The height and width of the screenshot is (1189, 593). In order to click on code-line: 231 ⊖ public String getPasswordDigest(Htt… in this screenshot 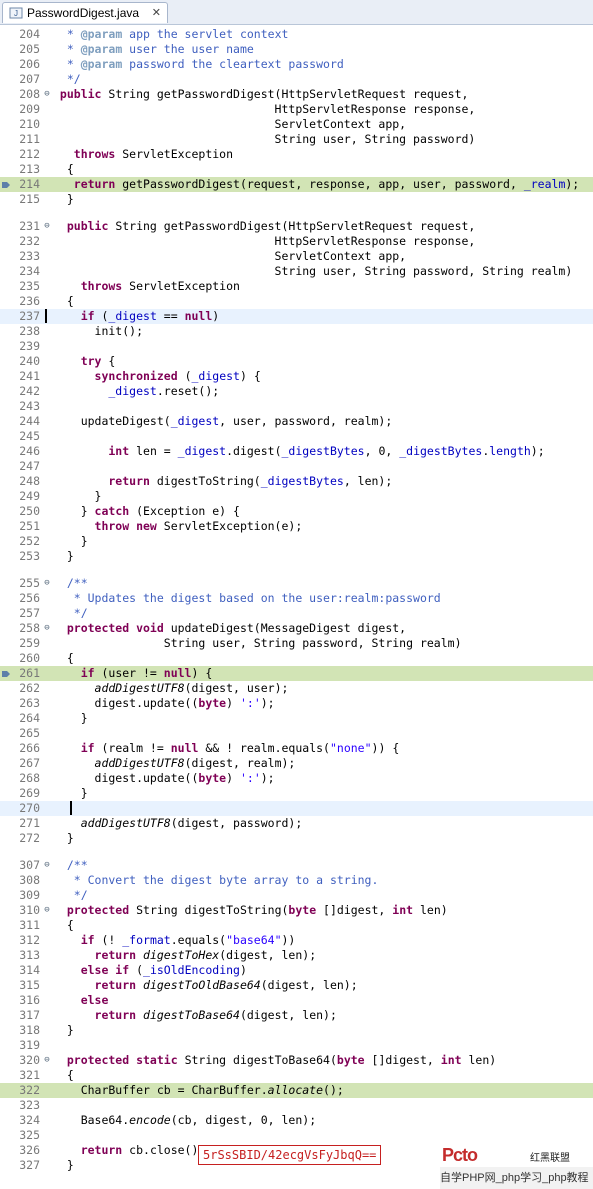, I will do `click(296, 226)`.